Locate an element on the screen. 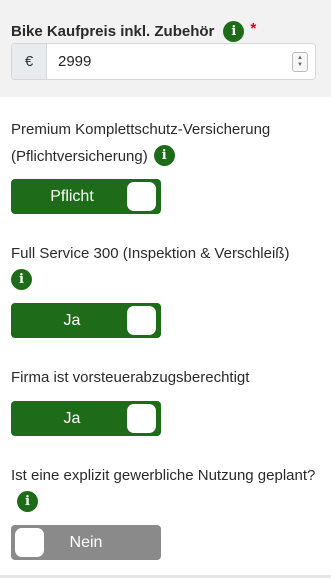 This screenshot has width=331, height=578. full-service-toggle: Ja is located at coordinates (86, 320).